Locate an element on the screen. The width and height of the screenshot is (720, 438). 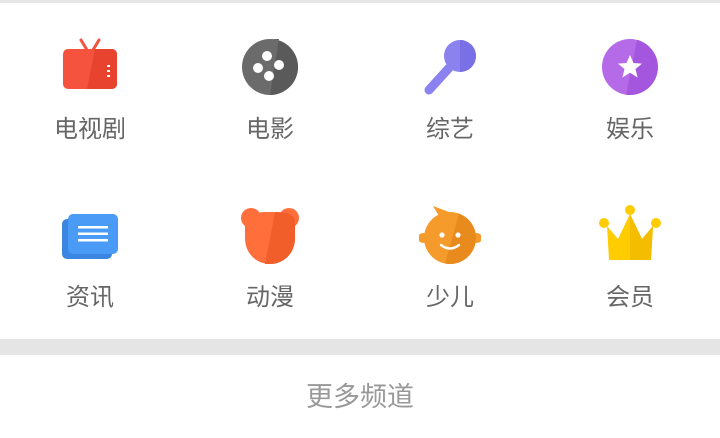
channel-label: 电视剧 is located at coordinates (90, 129).